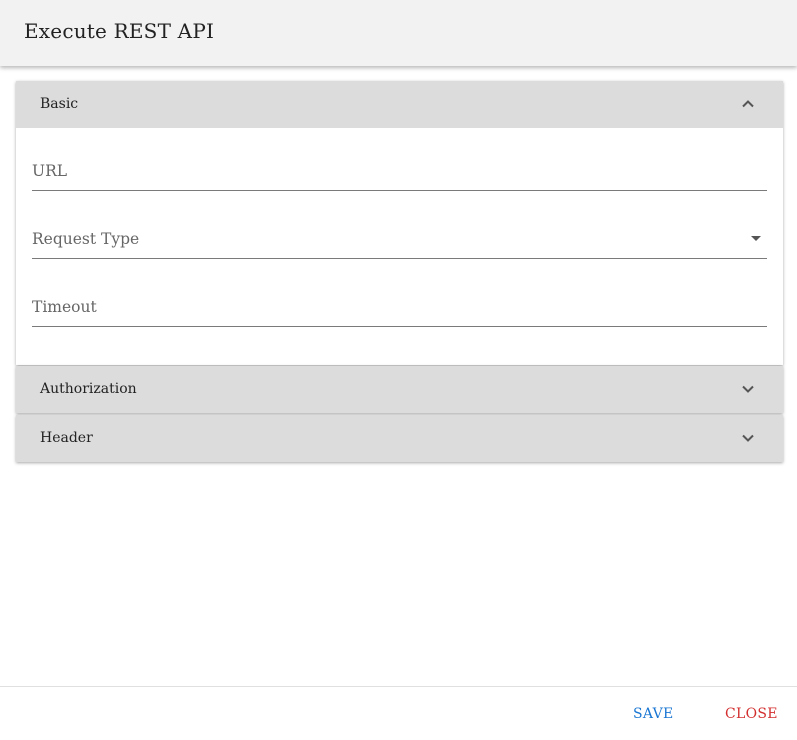  What do you see at coordinates (399, 104) in the screenshot?
I see `panel-basic-header: Basic` at bounding box center [399, 104].